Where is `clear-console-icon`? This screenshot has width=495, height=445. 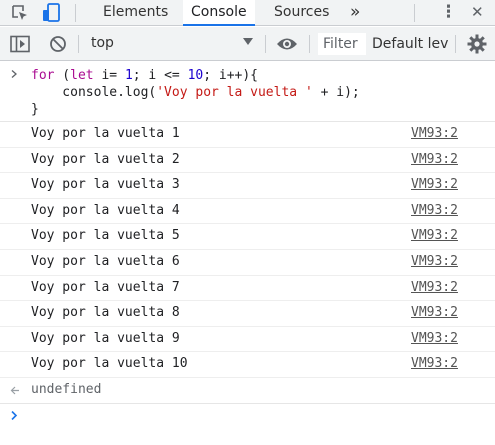 clear-console-icon is located at coordinates (58, 44).